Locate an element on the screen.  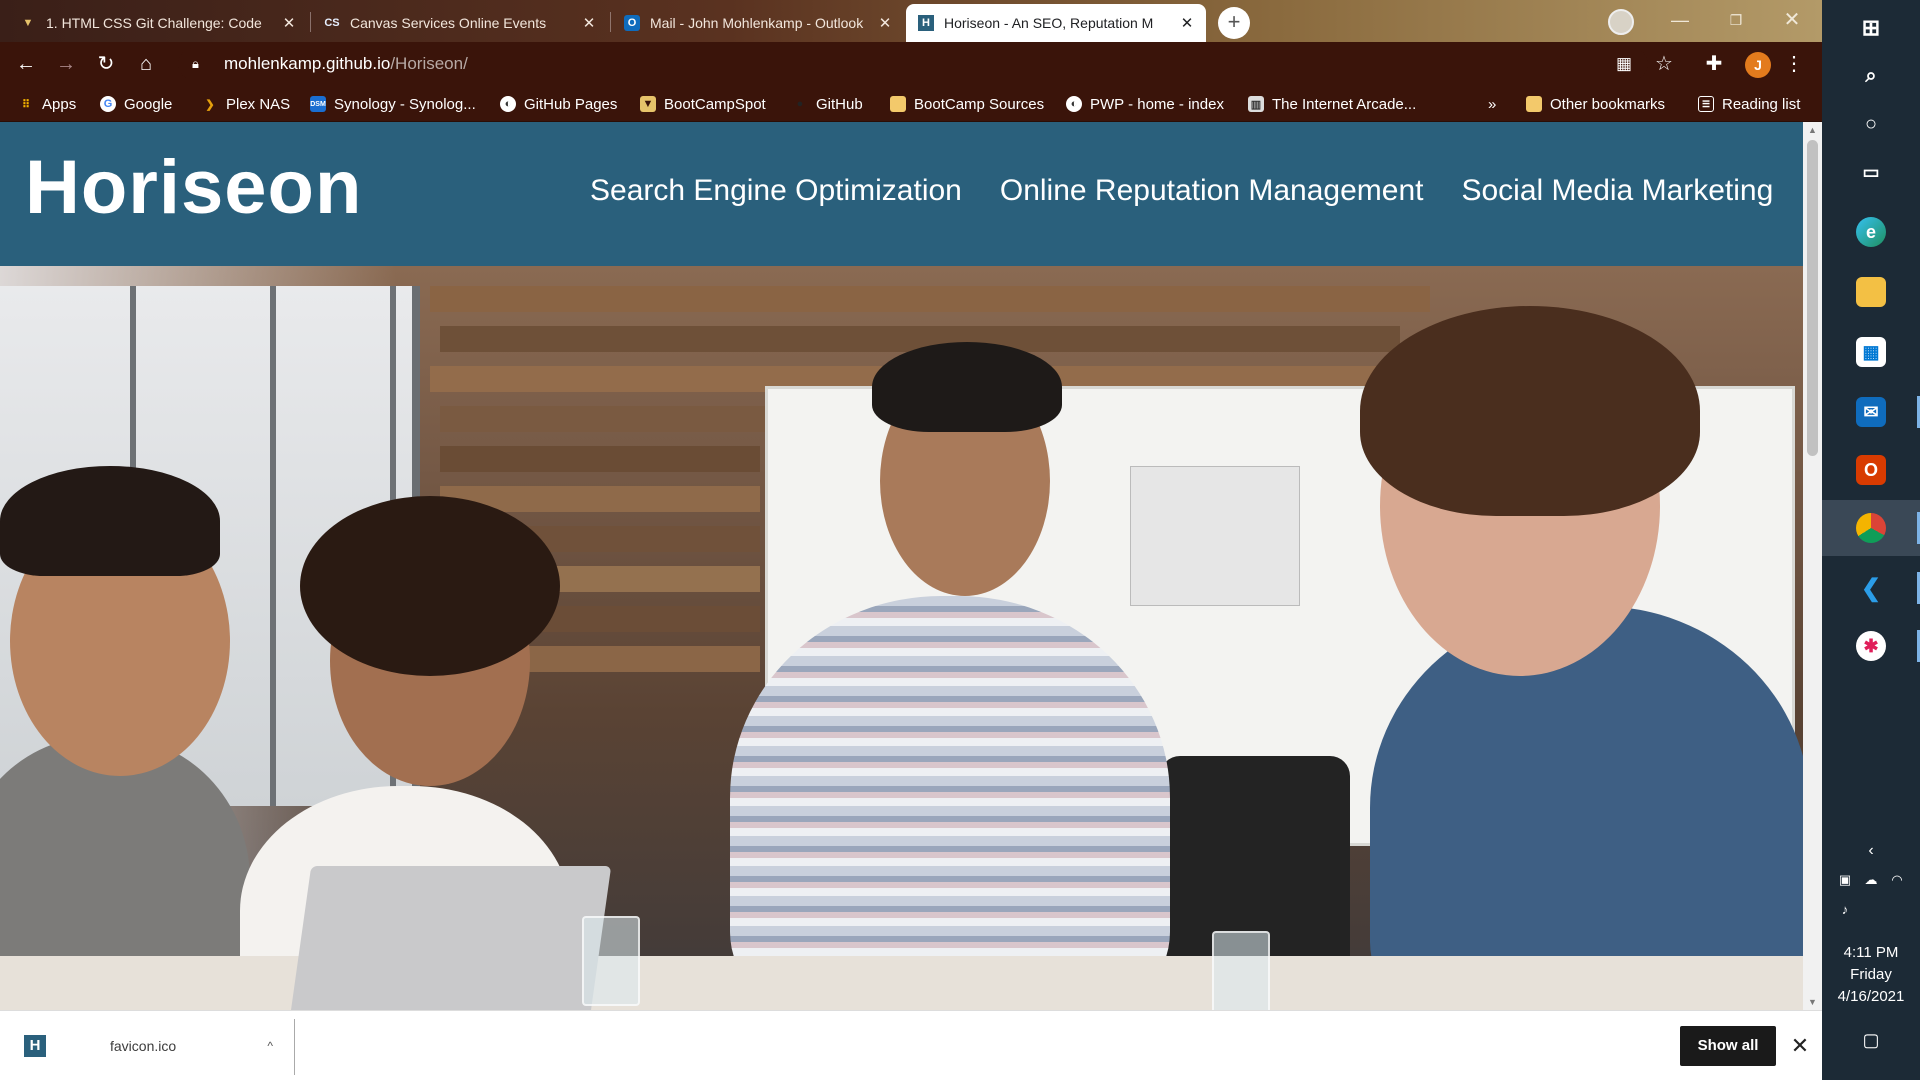
window-close-icon: ✕ is located at coordinates (1792, 20).